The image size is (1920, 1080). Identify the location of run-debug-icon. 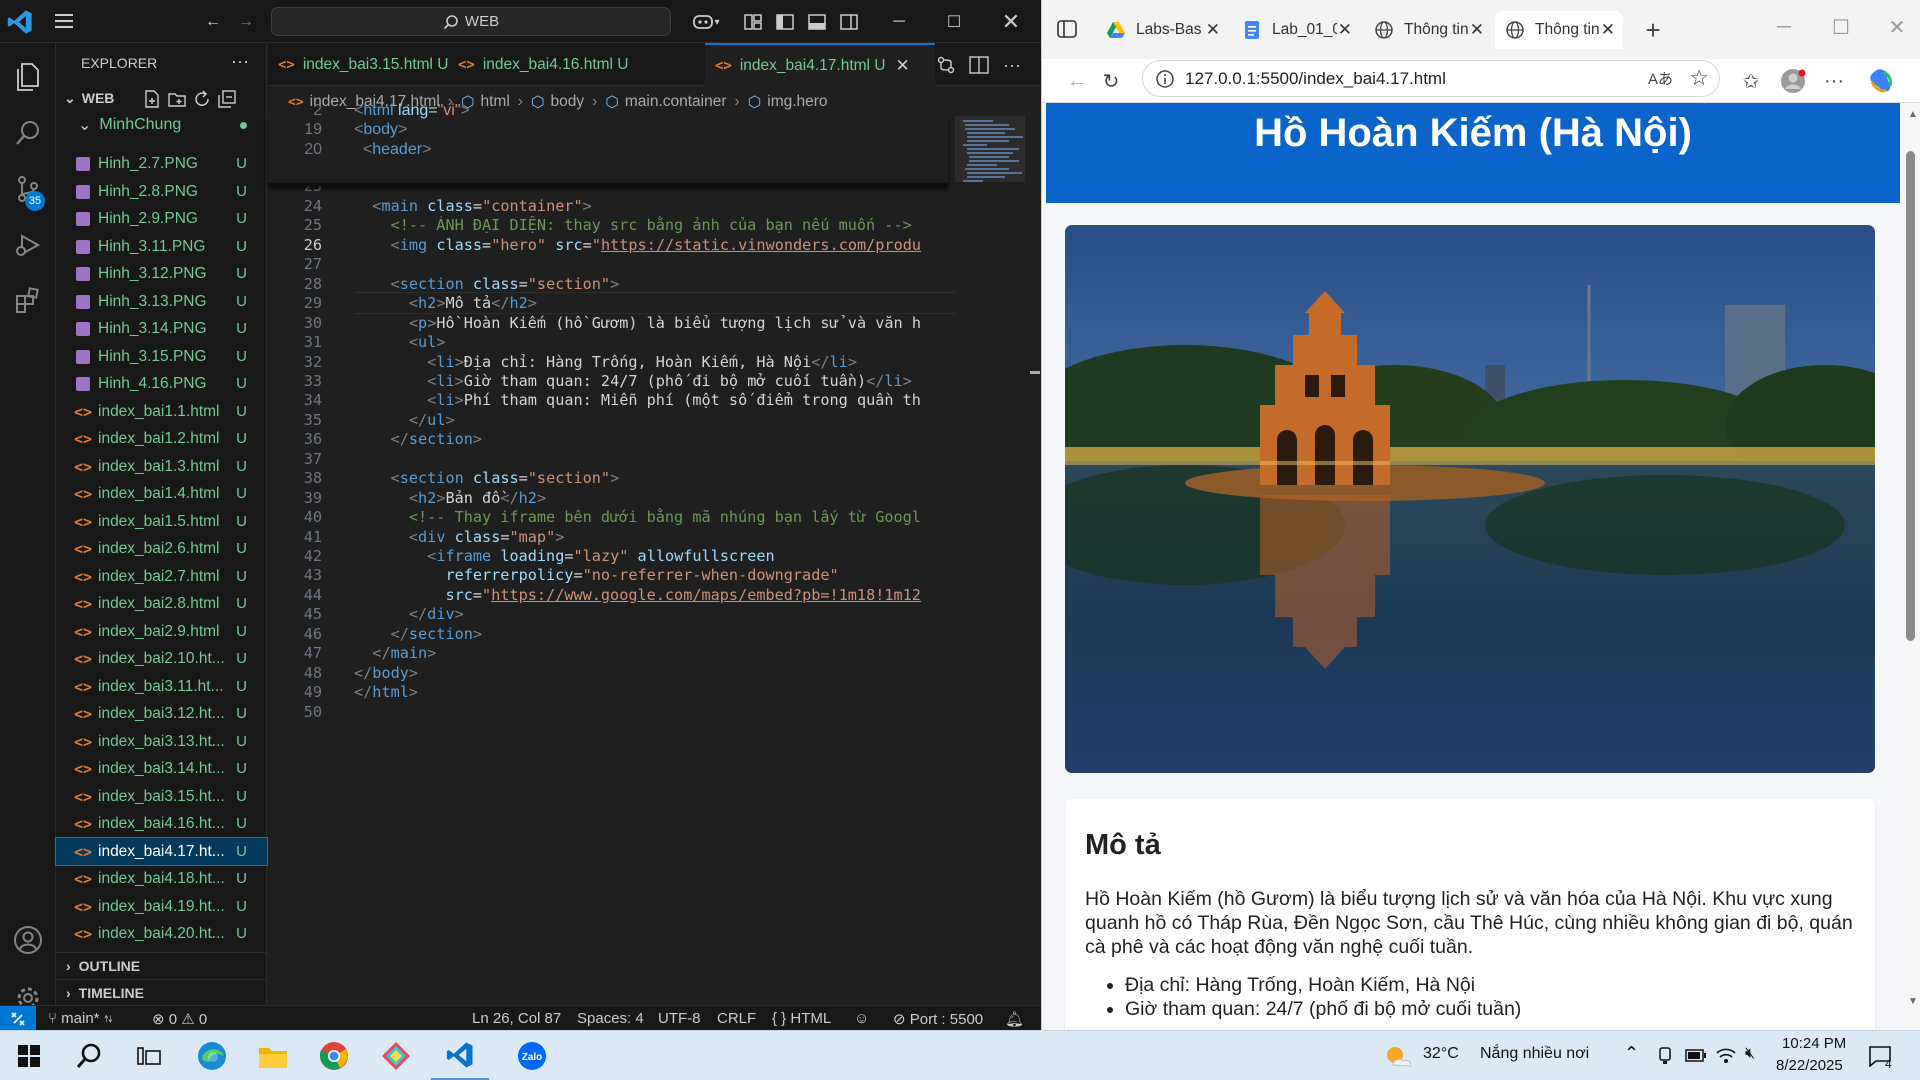
(28, 245).